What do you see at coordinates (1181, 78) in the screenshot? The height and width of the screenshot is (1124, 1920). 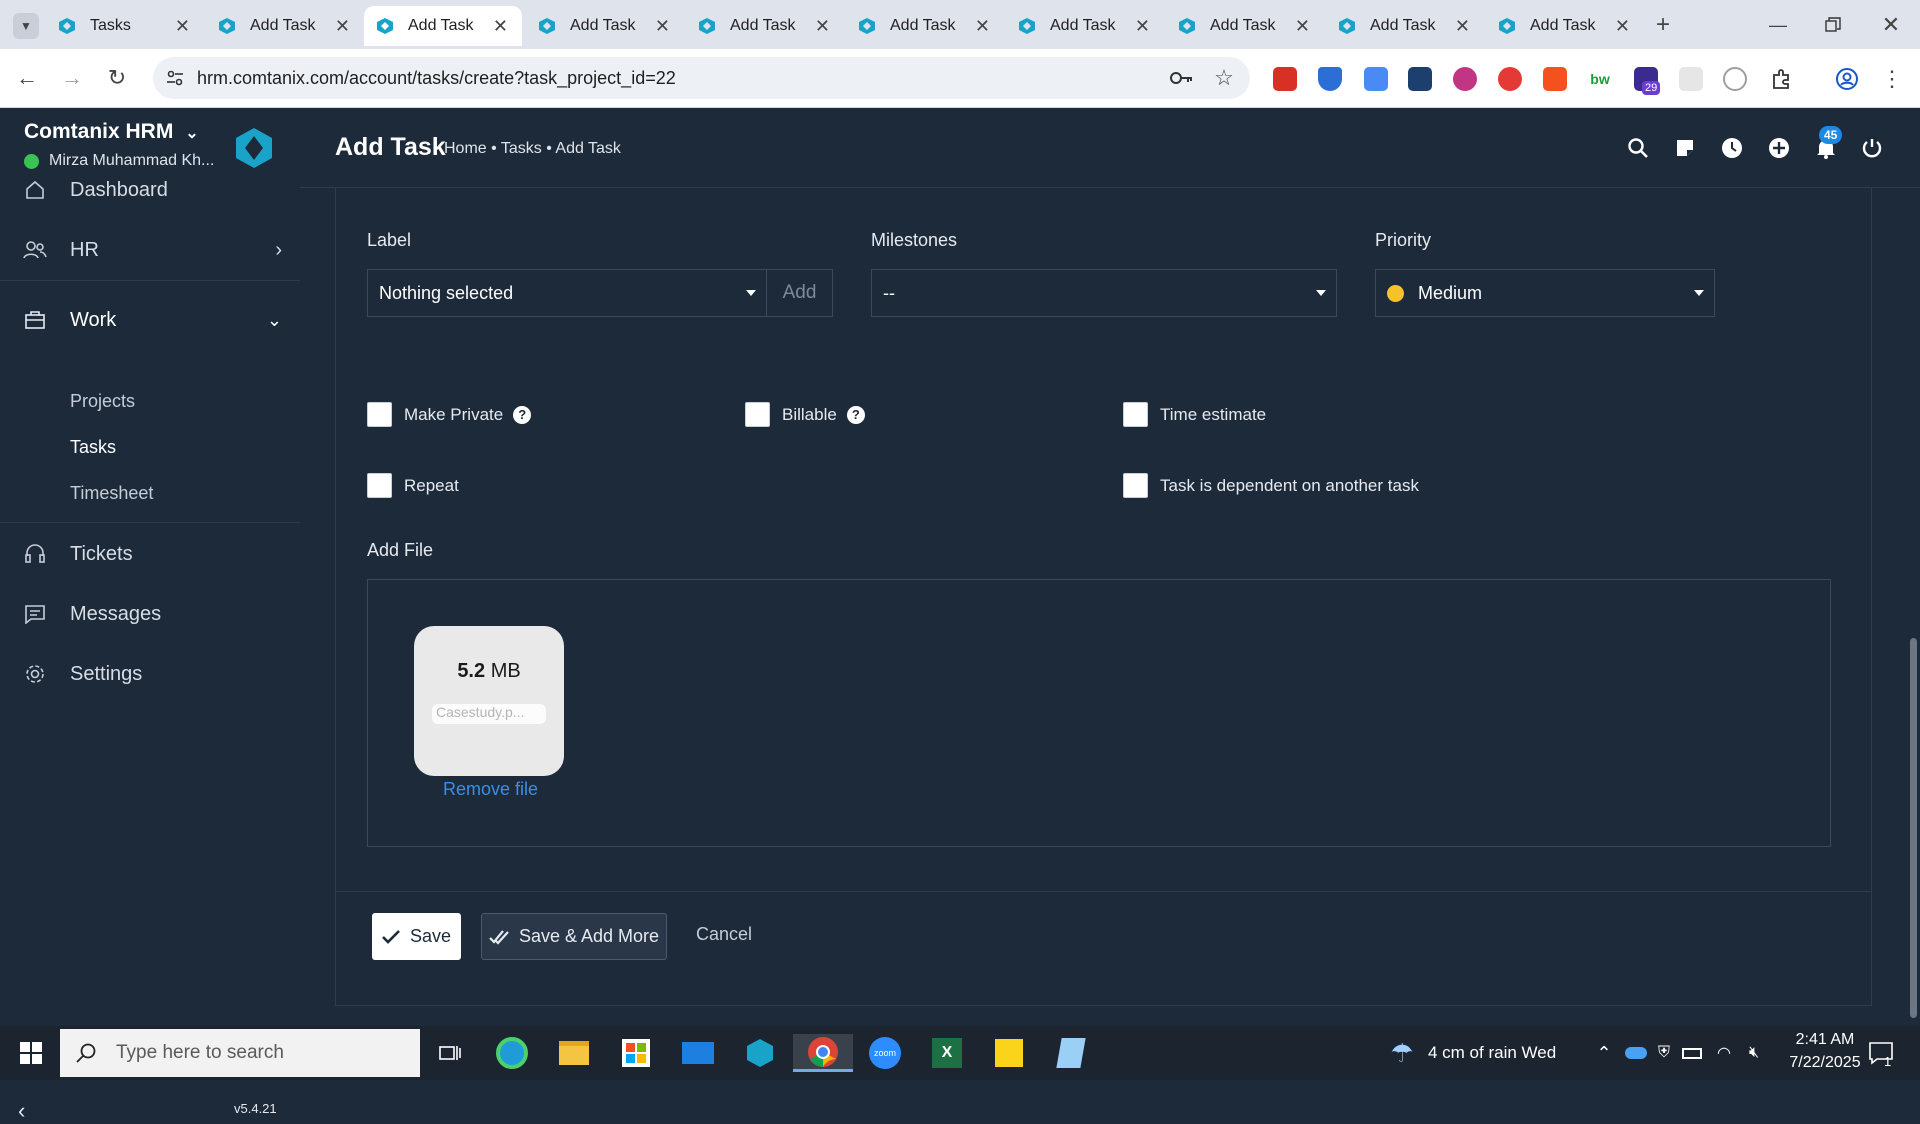 I see `password-key-icon` at bounding box center [1181, 78].